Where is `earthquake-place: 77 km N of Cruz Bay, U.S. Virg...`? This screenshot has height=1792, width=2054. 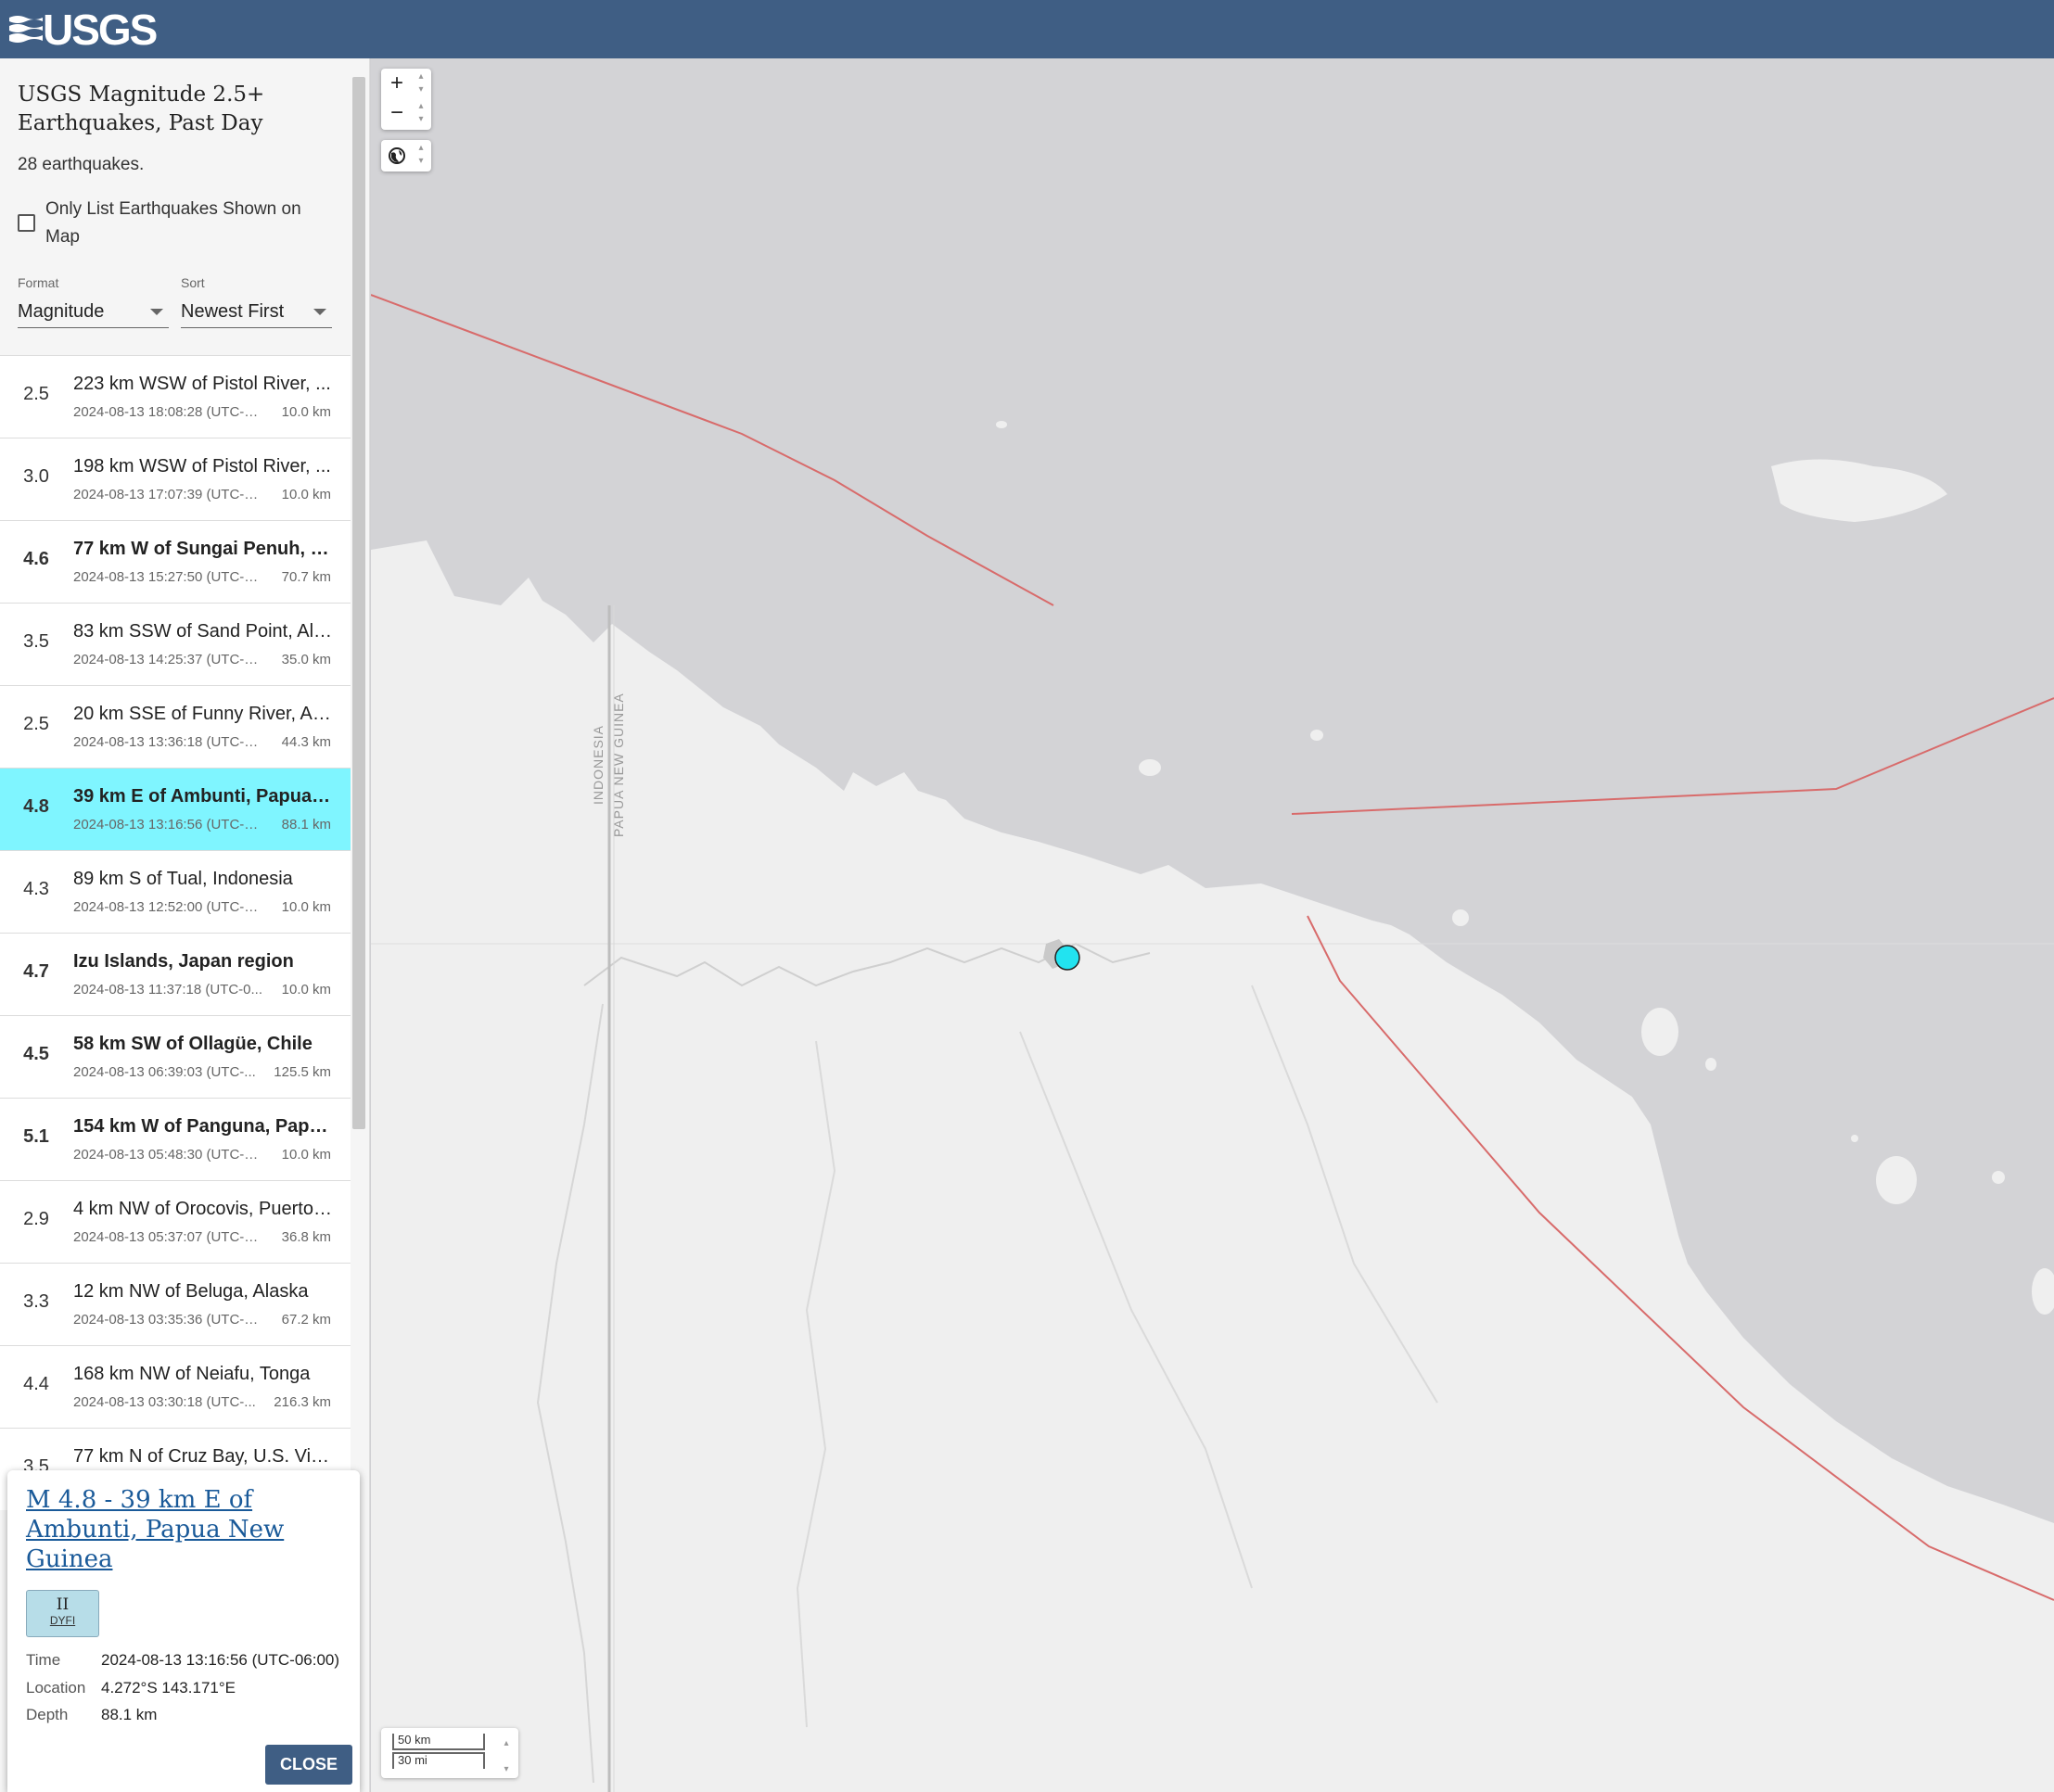
earthquake-place: 77 km N of Cruz Bay, U.S. Virg... is located at coordinates (203, 1457).